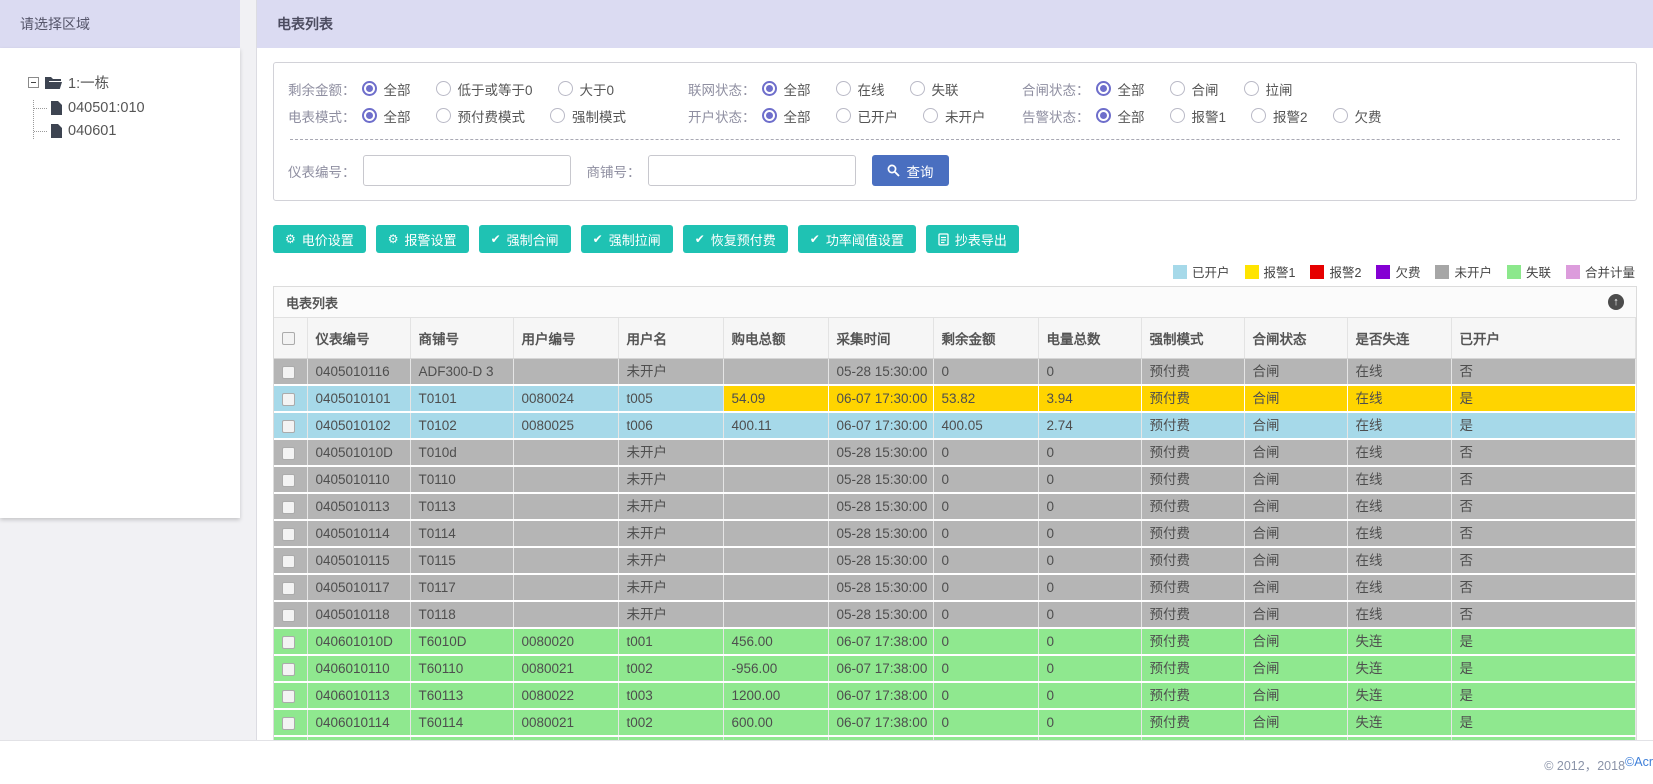  Describe the element at coordinates (1279, 116) in the screenshot. I see `radio-option: 报警2` at that location.